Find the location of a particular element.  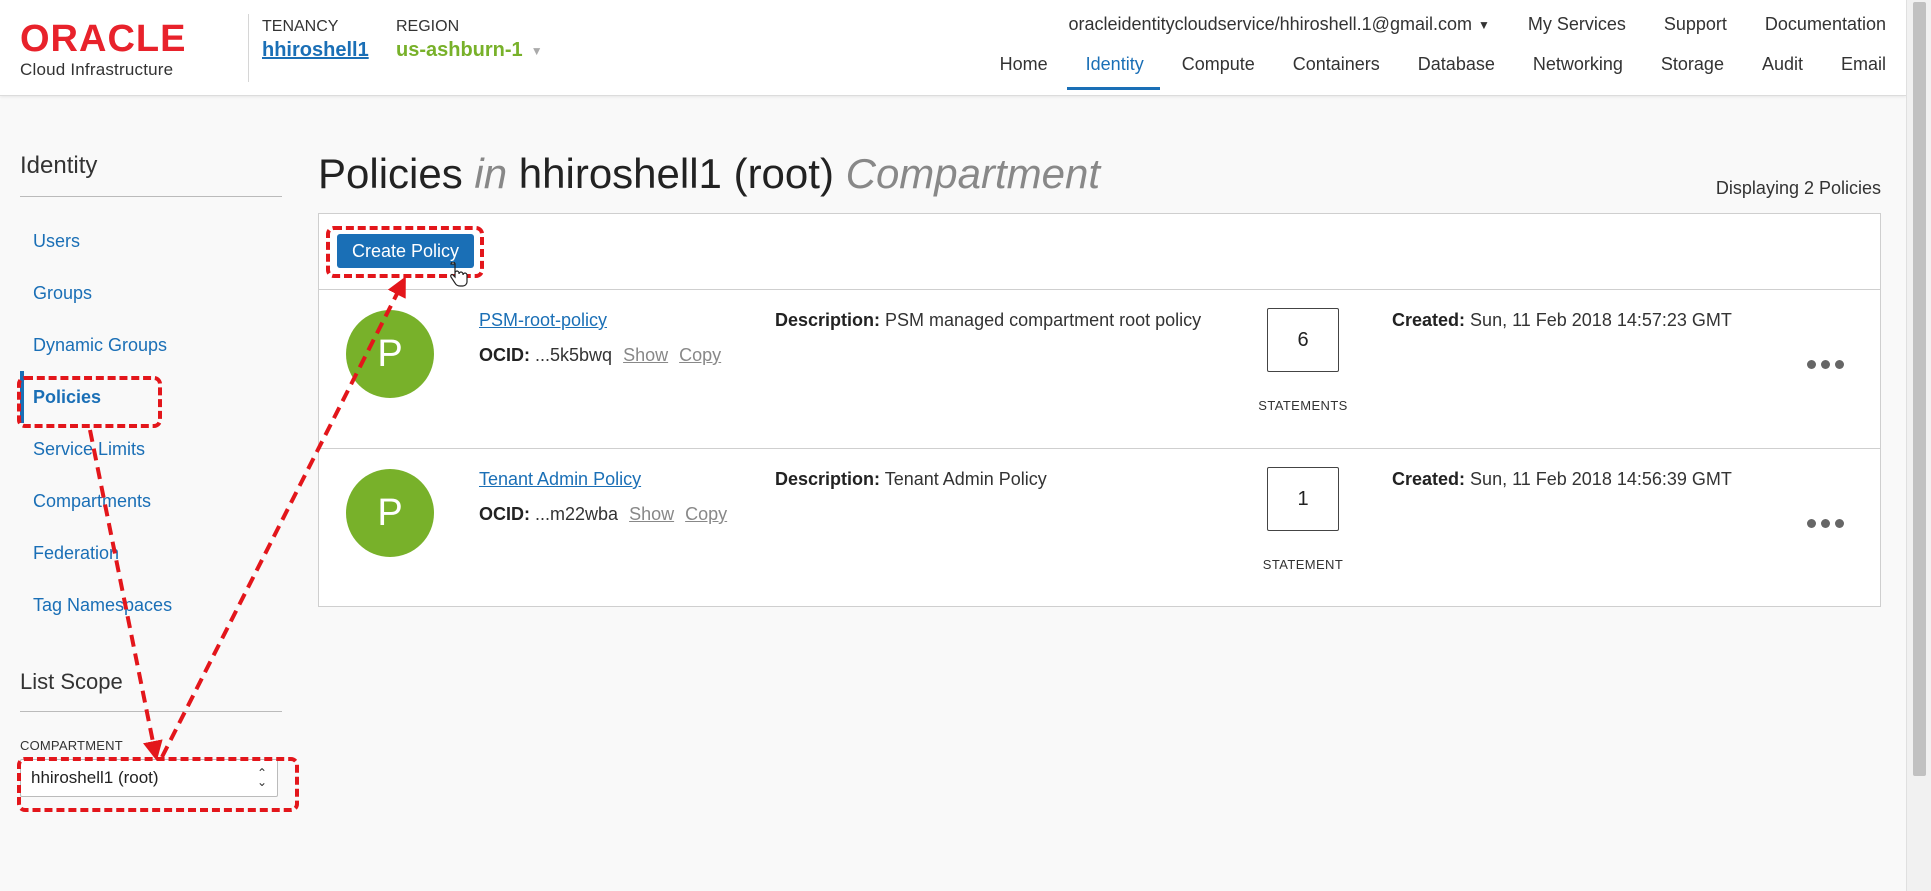

policy-created: Created: Sun, 11 Feb 2018 14:56:39 GMT is located at coordinates (1562, 479).